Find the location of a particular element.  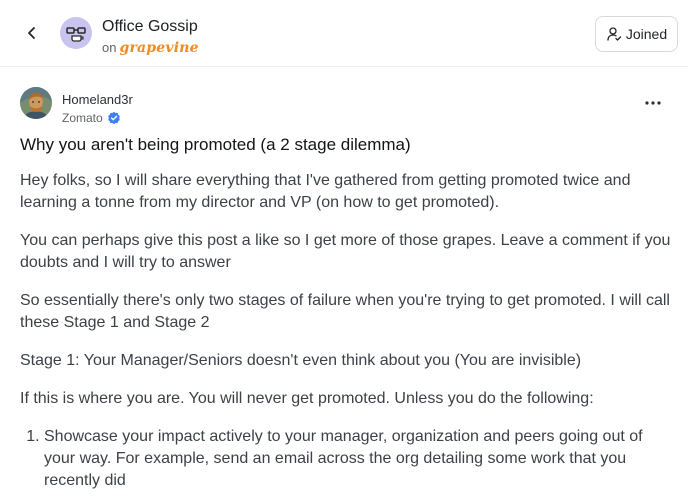

chevron-left-icon is located at coordinates (31, 33).